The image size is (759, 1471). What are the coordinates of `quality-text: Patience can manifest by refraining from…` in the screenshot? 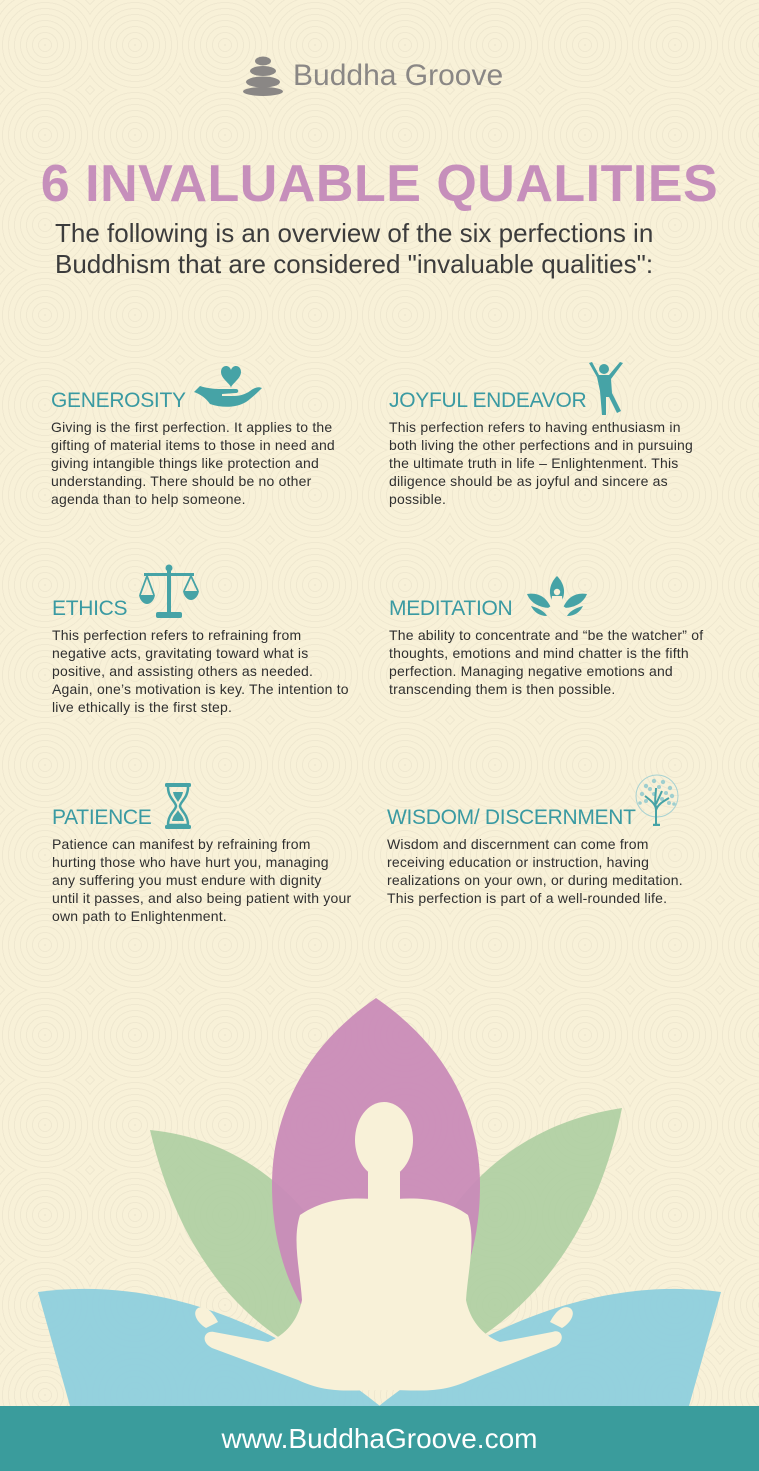 It's located at (202, 880).